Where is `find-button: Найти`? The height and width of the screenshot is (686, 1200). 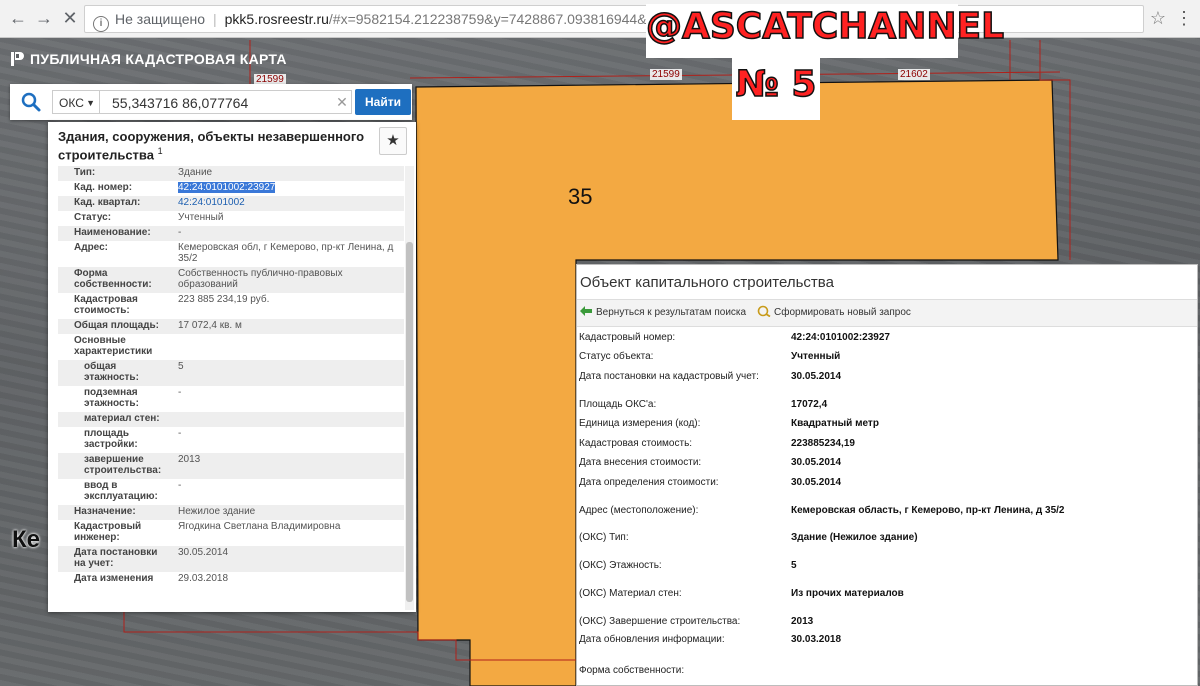 find-button: Найти is located at coordinates (383, 102).